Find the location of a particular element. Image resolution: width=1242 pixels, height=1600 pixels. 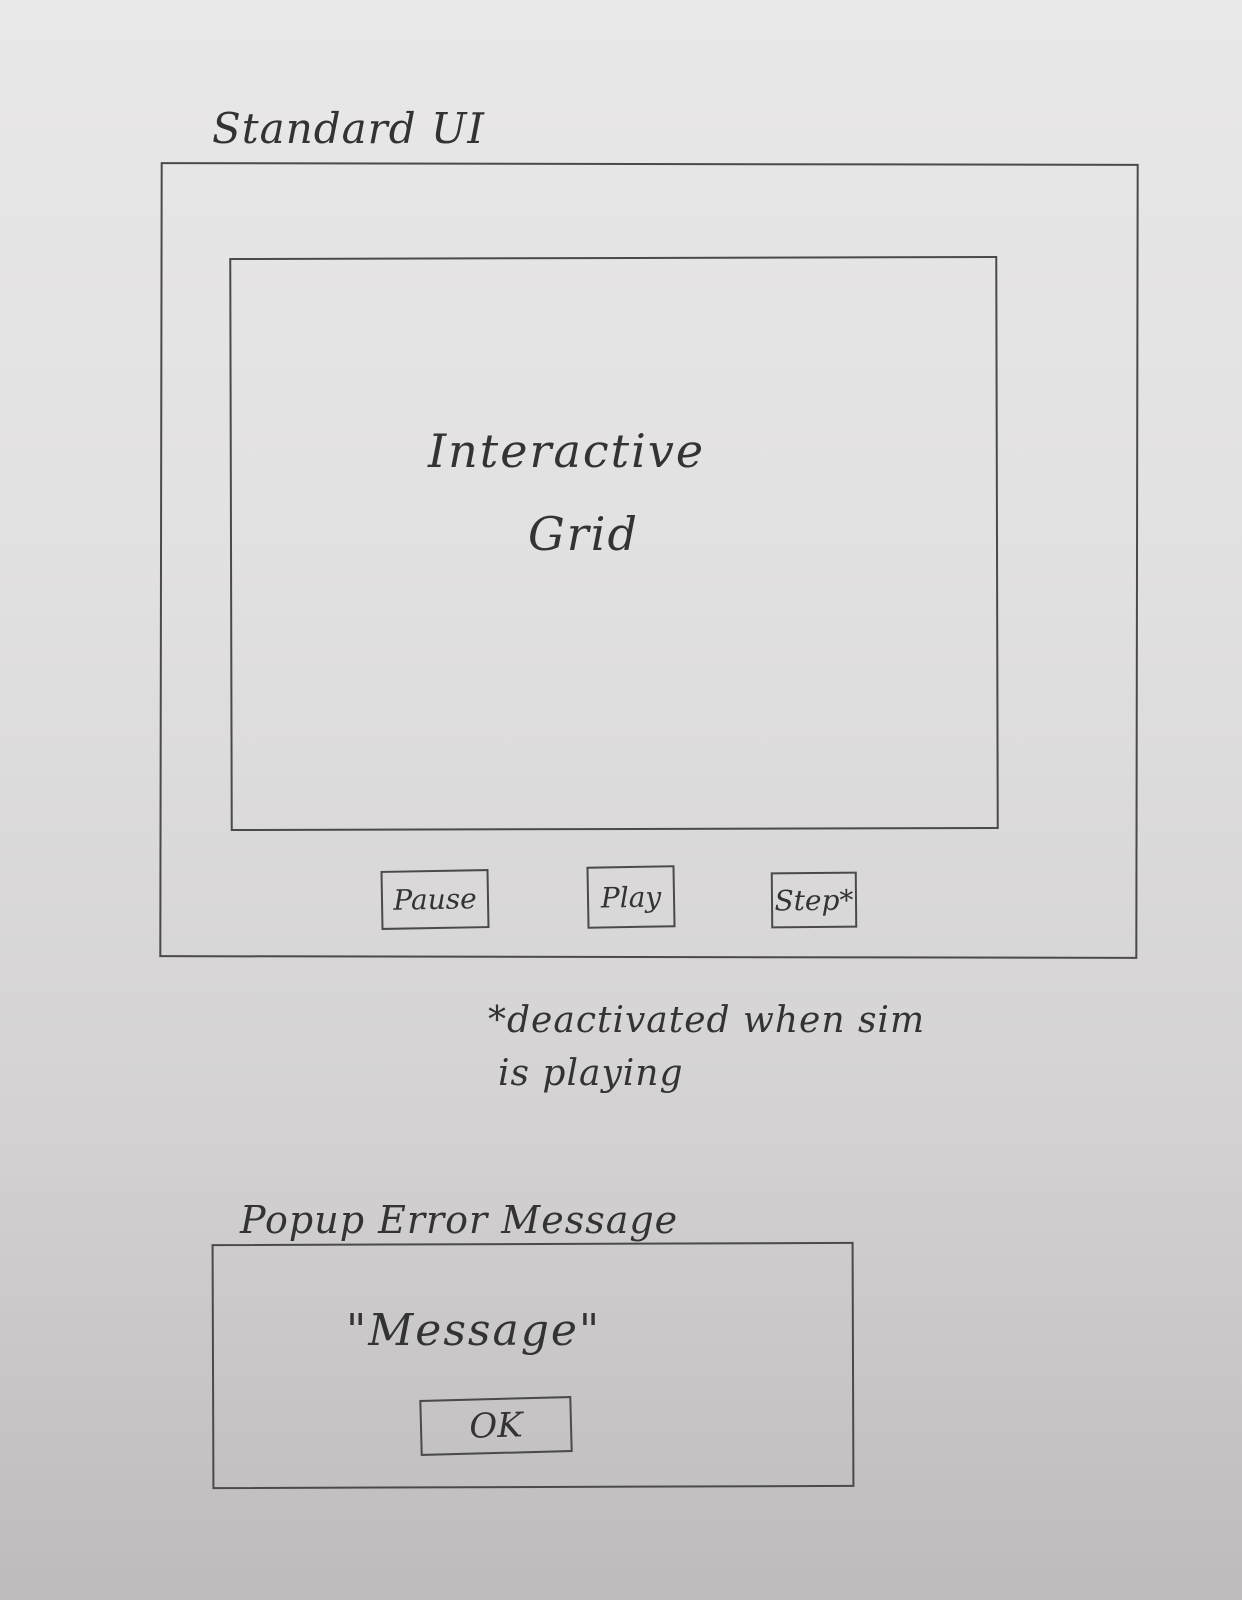

play-button: Play is located at coordinates (631, 897).